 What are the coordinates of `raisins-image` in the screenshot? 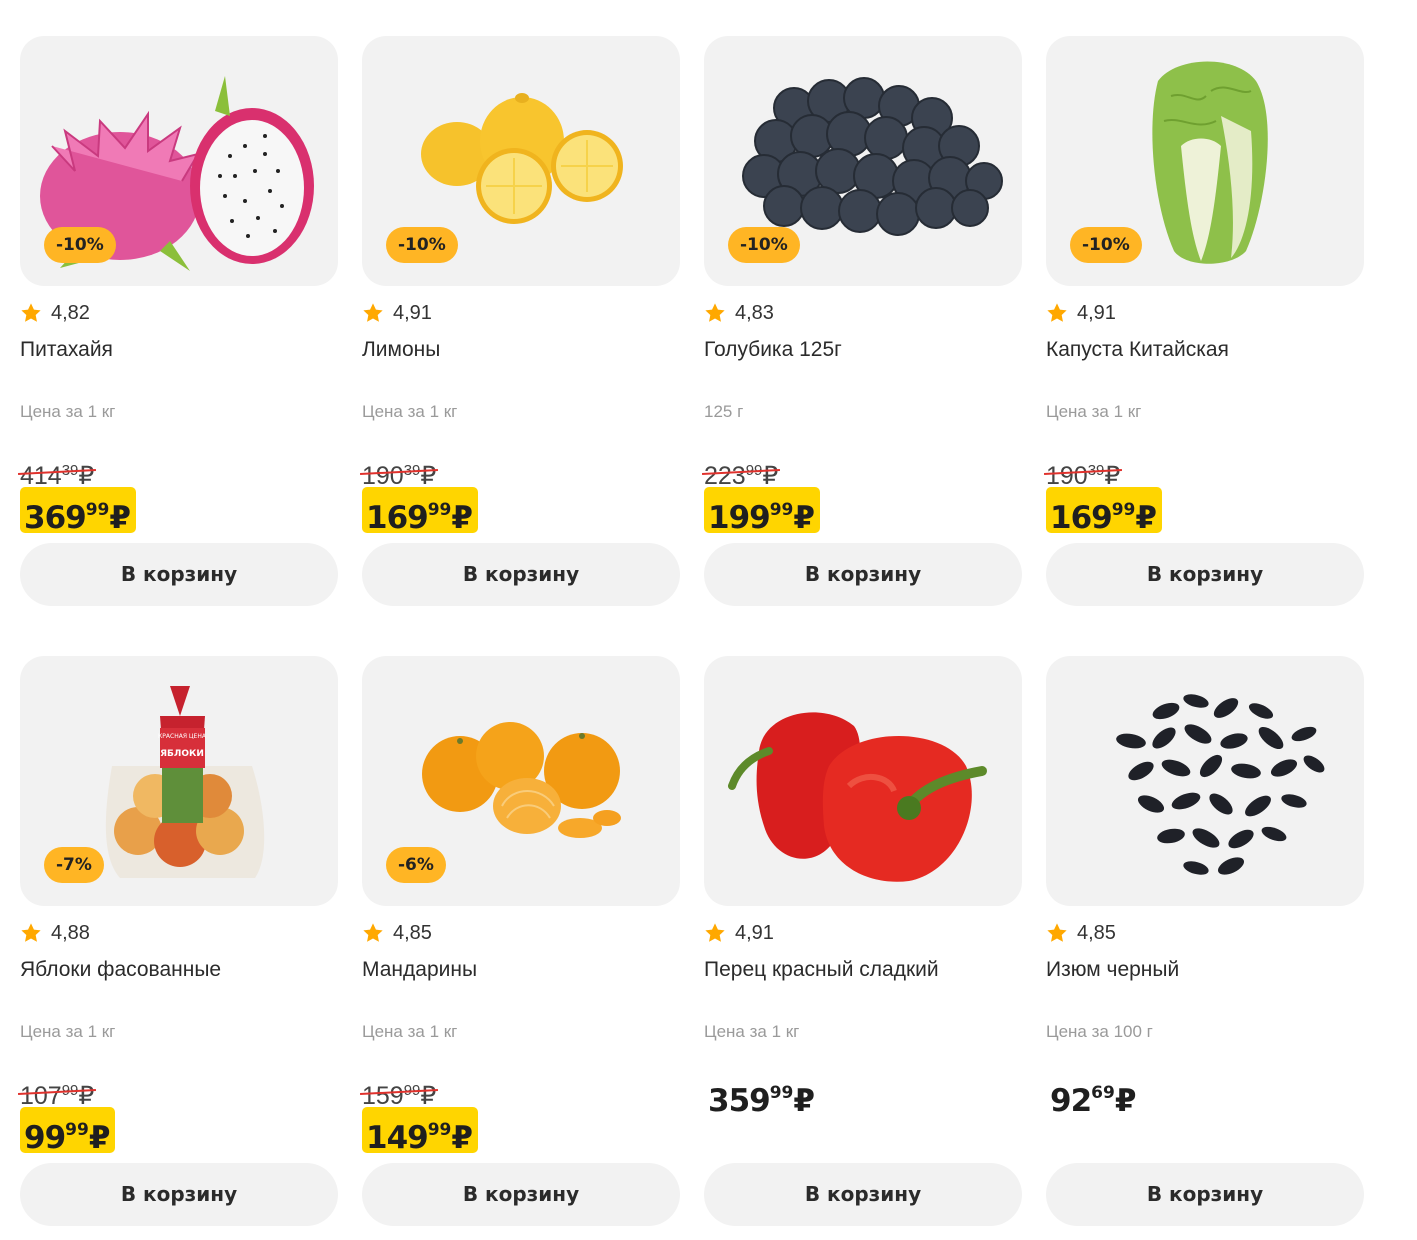 It's located at (1220, 784).